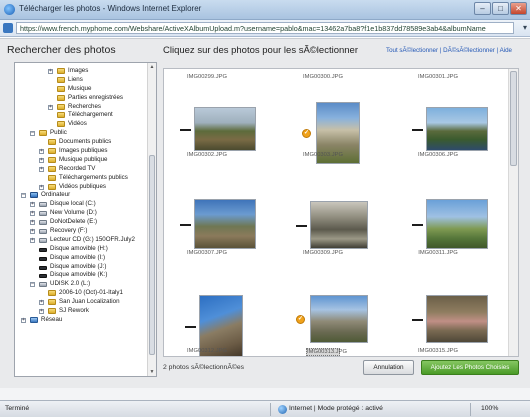 Image resolution: width=530 pixels, height=417 pixels. What do you see at coordinates (323, 155) in the screenshot?
I see `photo-filename: IMG00303.JPG` at bounding box center [323, 155].